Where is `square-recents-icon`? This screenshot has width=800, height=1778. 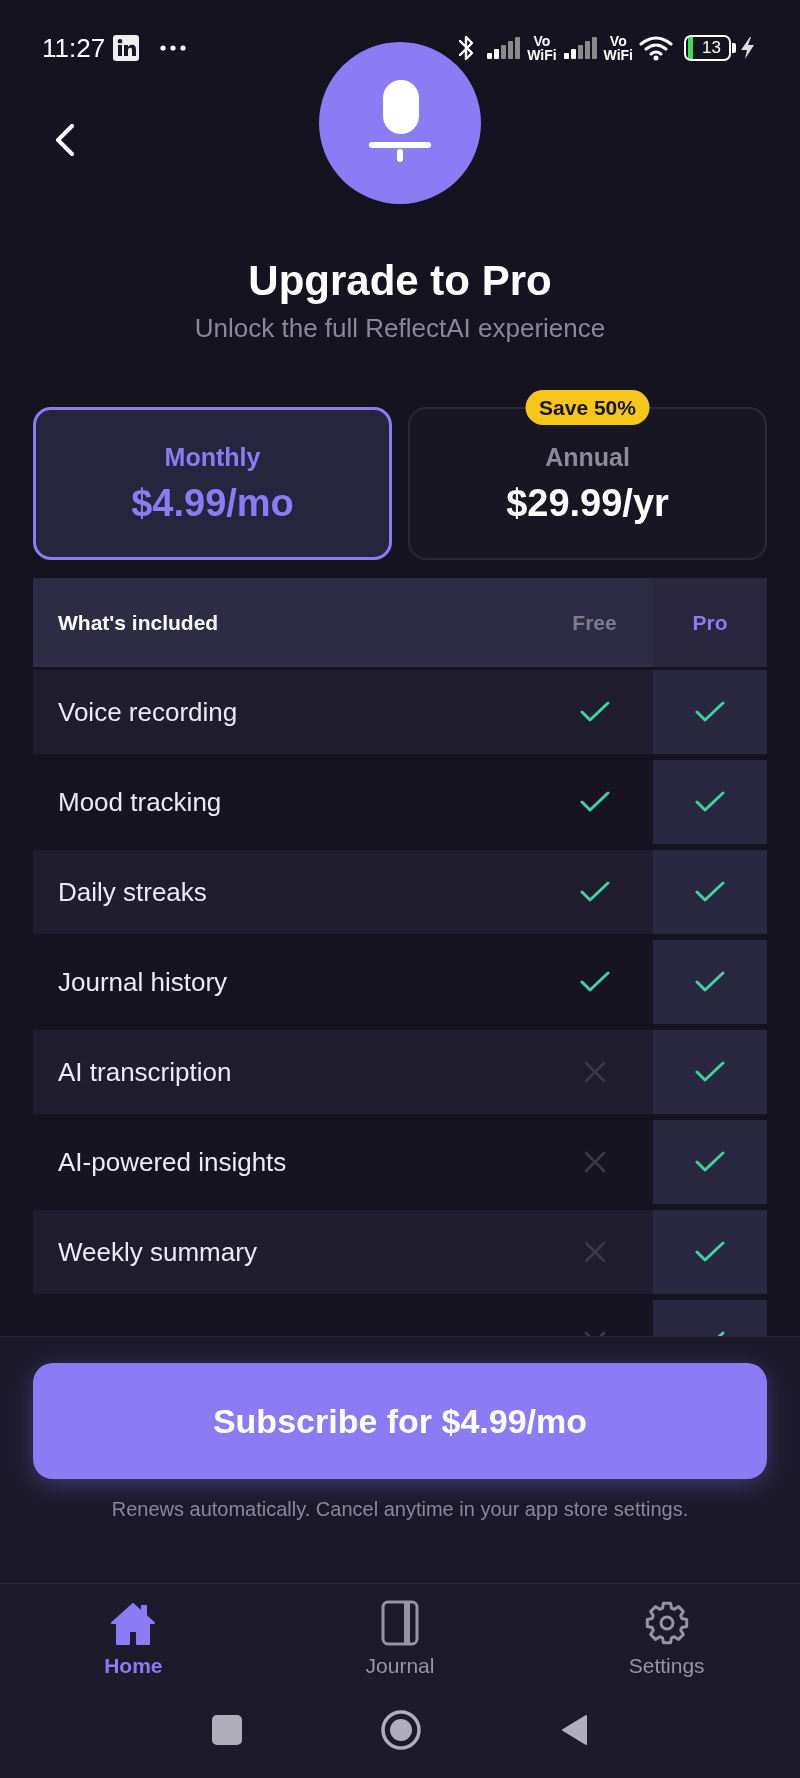
square-recents-icon is located at coordinates (227, 1730).